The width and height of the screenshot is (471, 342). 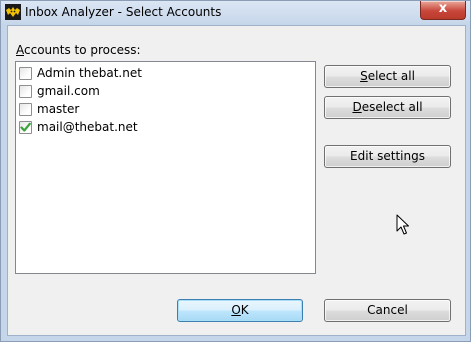 I want to click on title-bar: Inbox Analyzer - Select Accounts x, so click(x=235, y=13).